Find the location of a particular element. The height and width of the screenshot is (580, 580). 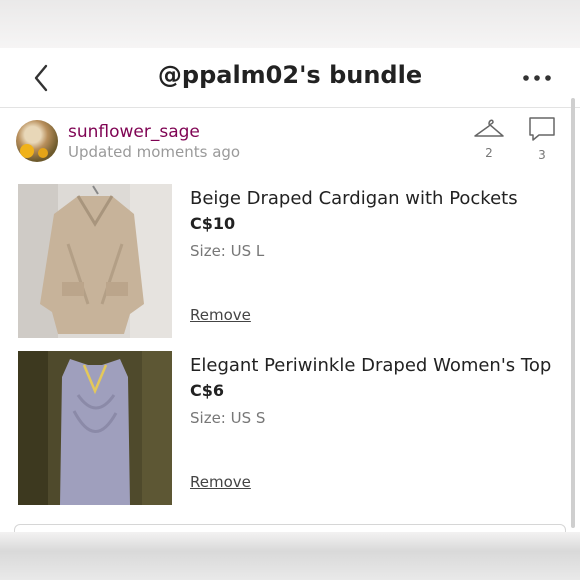

comments-button: 3 is located at coordinates (542, 139).